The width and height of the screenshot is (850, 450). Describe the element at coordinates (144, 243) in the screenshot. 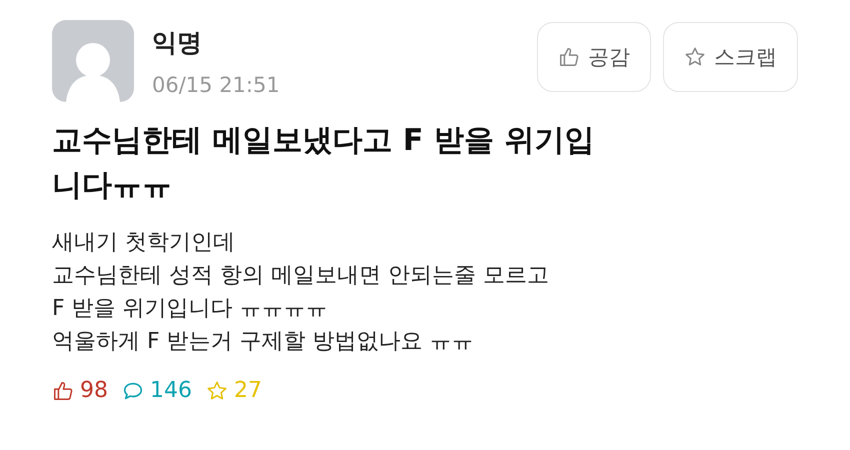

I see `body-line: 새내기 첫학기인데` at that location.